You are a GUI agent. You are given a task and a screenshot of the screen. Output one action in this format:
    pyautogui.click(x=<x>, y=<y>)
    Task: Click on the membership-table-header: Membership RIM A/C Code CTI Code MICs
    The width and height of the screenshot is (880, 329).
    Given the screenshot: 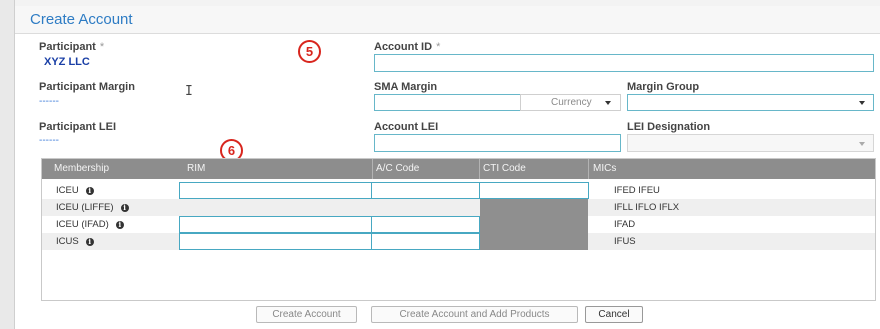 What is the action you would take?
    pyautogui.click(x=458, y=169)
    